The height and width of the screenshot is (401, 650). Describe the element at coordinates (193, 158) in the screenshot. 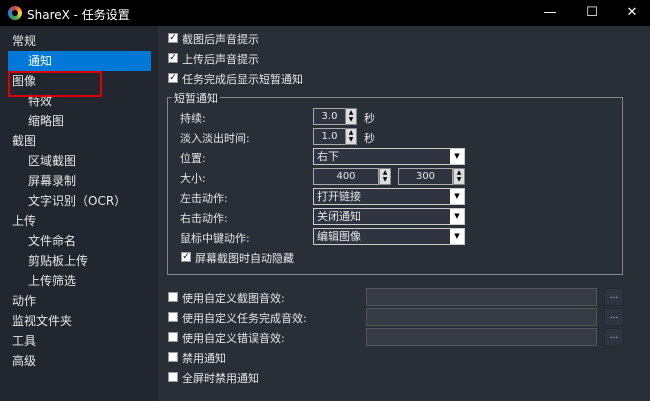

I see `position-label: 位置:` at that location.